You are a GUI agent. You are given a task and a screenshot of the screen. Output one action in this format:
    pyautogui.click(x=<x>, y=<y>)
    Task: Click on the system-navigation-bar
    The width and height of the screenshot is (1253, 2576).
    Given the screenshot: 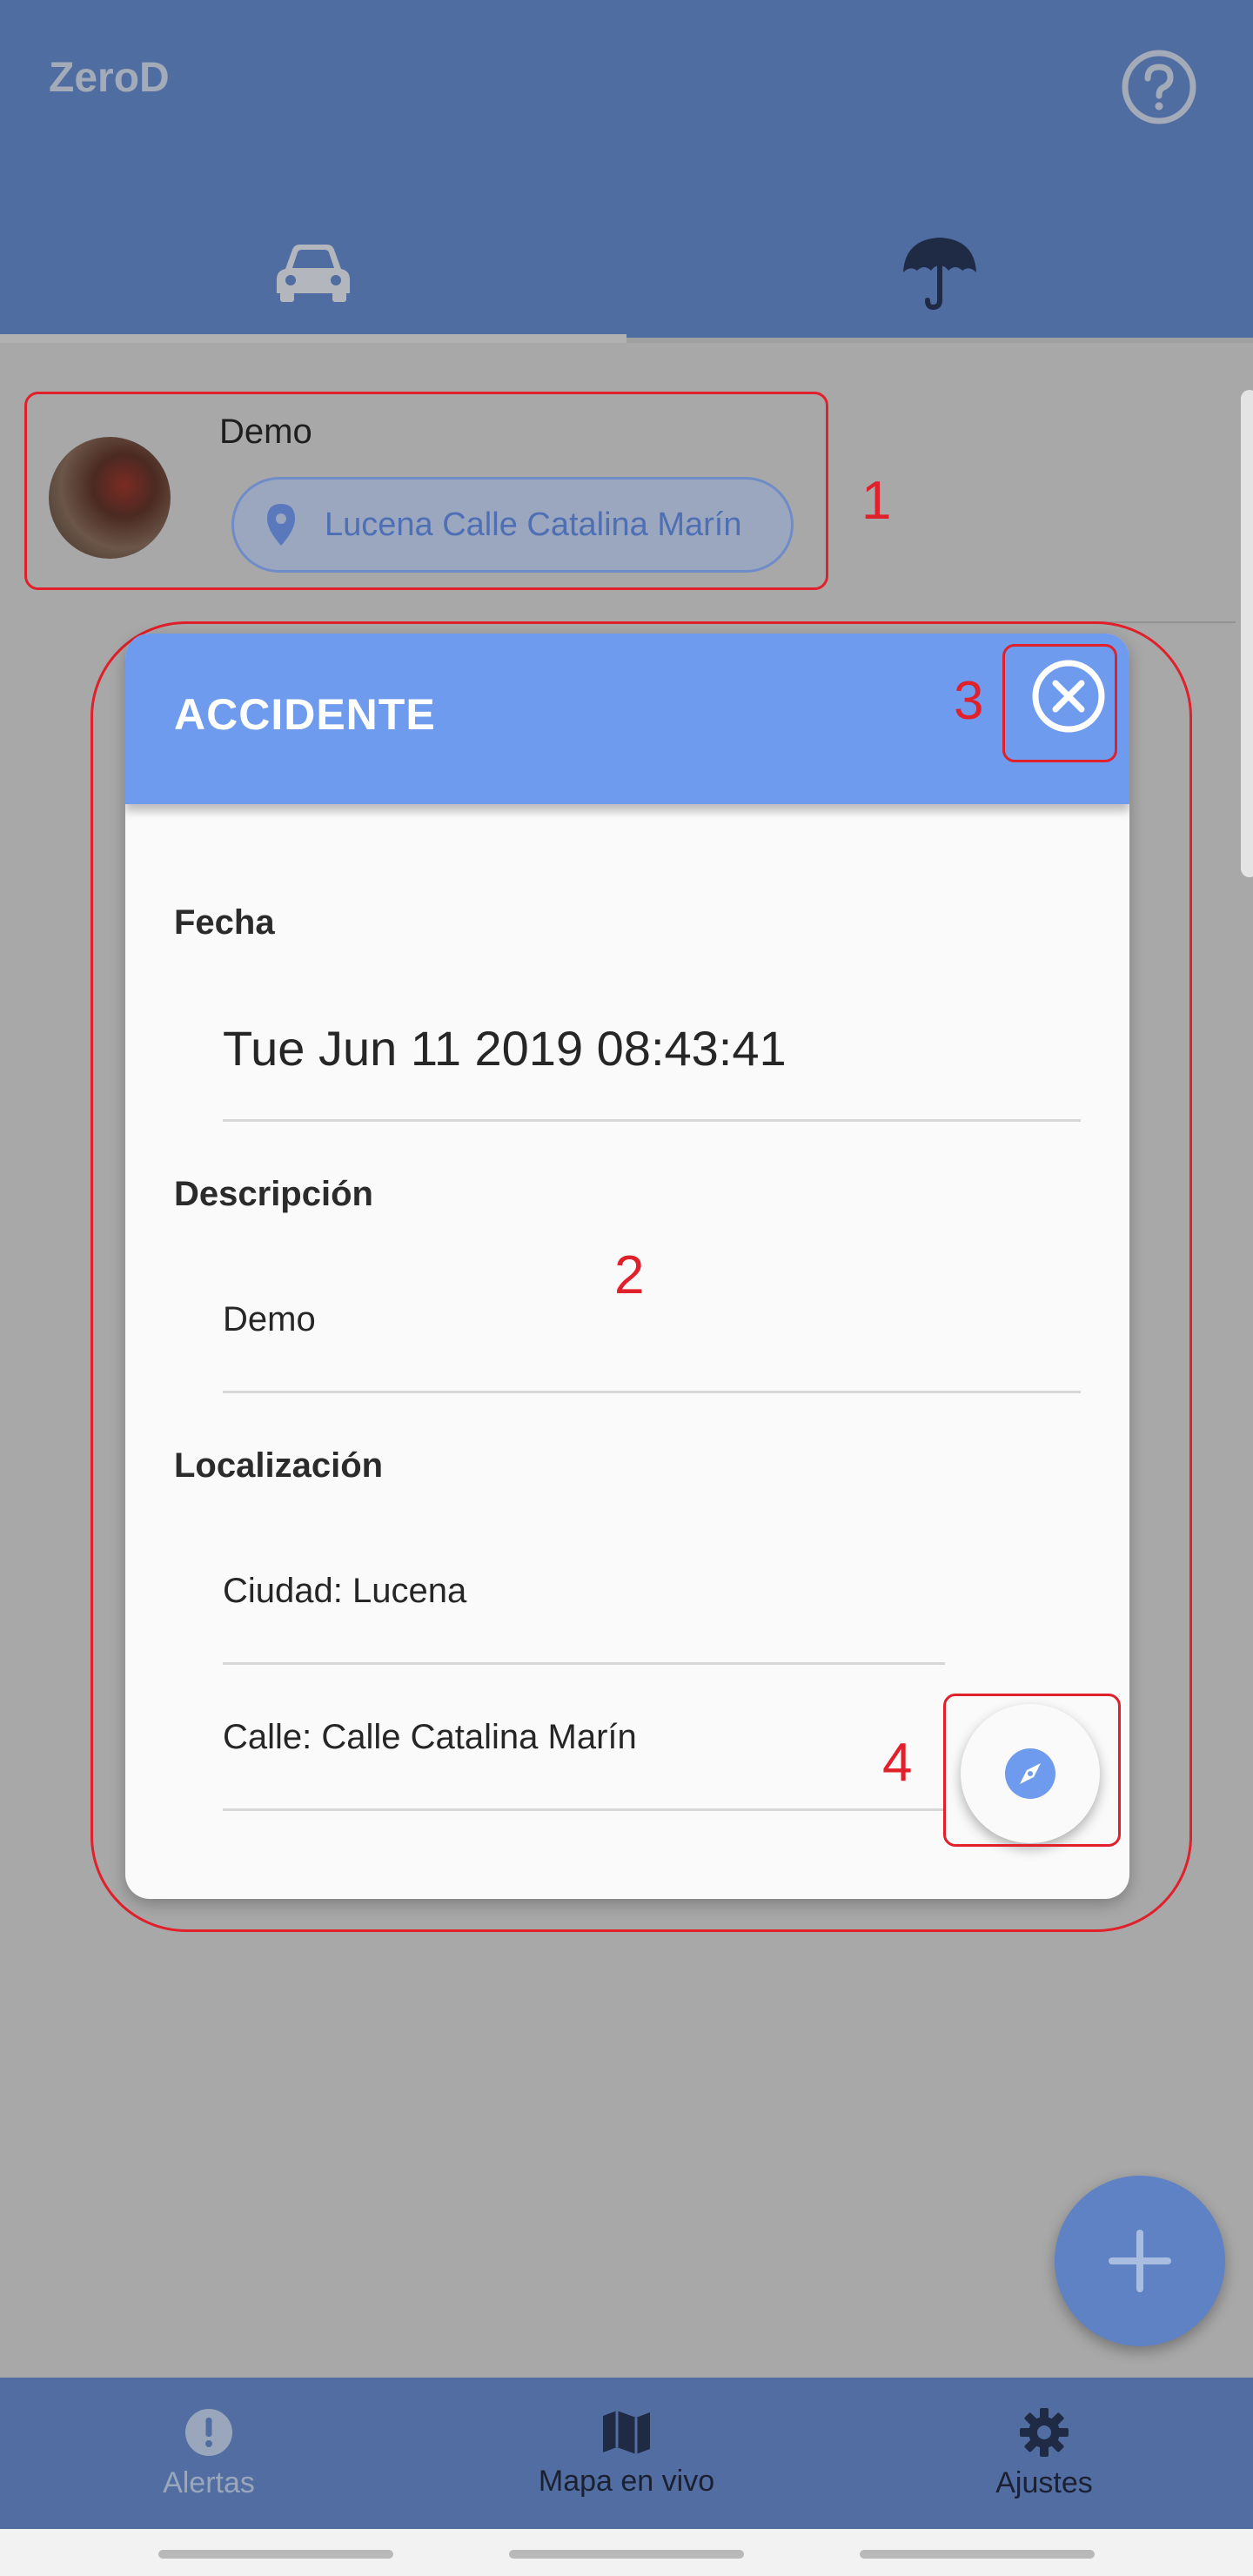 What is the action you would take?
    pyautogui.click(x=626, y=2553)
    